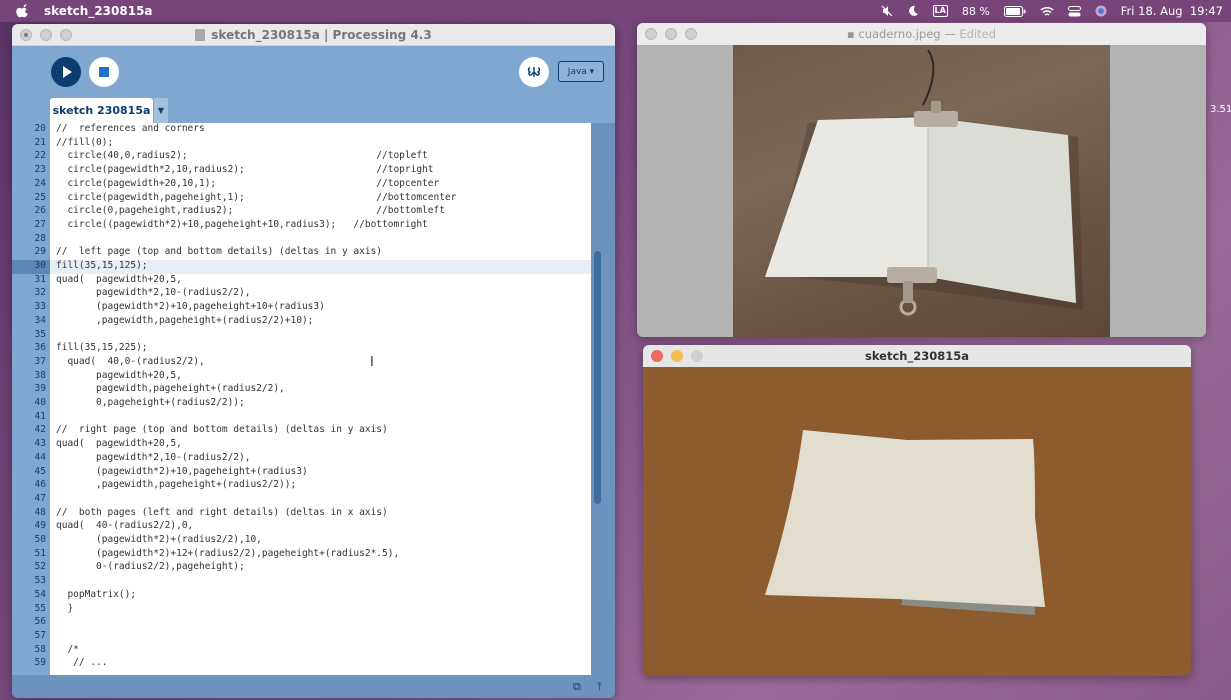  What do you see at coordinates (176, 485) in the screenshot?
I see `code-line-text: ,pagewidth,pageheight+(radius2/2));` at bounding box center [176, 485].